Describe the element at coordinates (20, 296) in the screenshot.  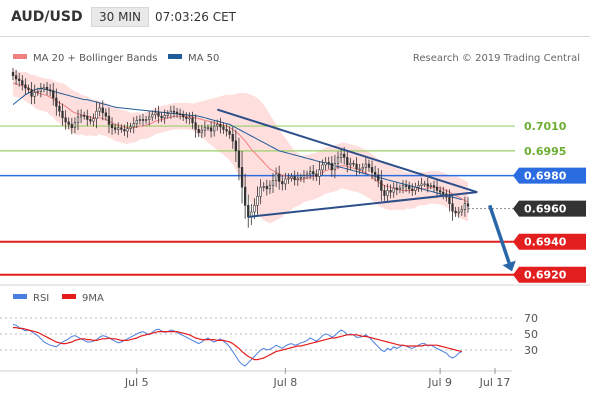
I see `legend-swatch-rsi` at that location.